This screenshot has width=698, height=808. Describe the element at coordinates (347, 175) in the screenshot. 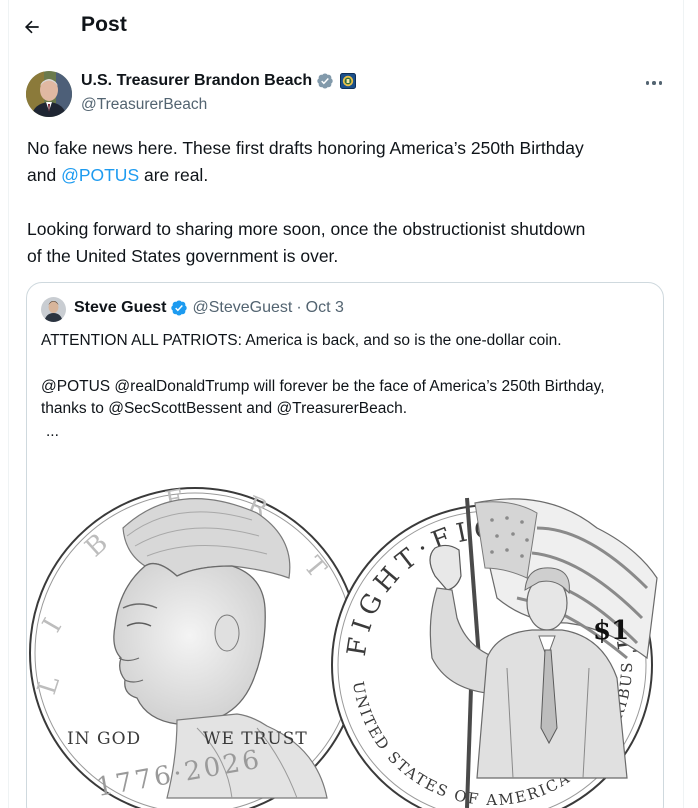

I see `tweet-line: and @POTUS are real.` at that location.